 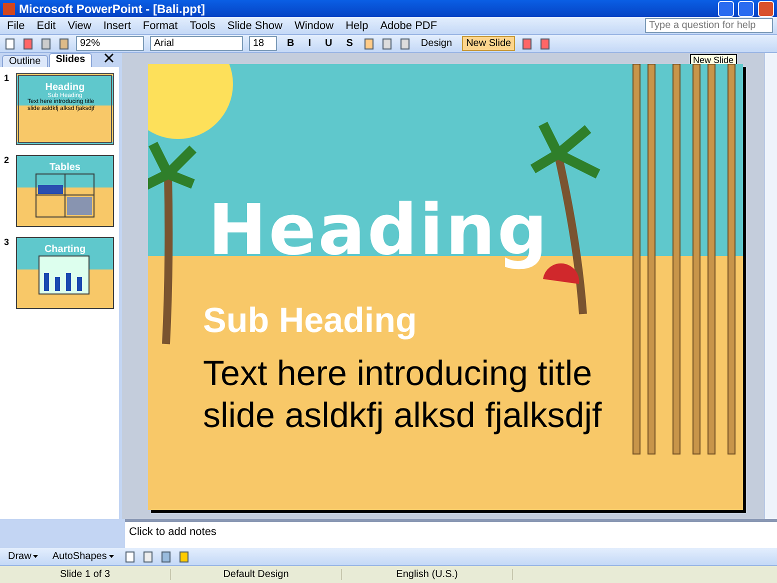 What do you see at coordinates (314, 26) in the screenshot?
I see `menu-item: Window` at bounding box center [314, 26].